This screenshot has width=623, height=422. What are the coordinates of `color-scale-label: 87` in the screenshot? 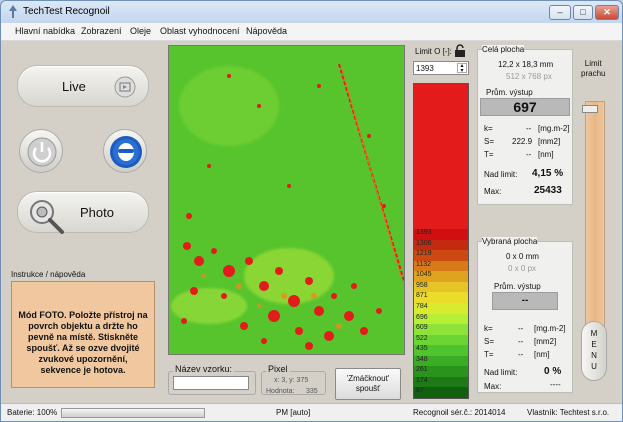 It's located at (441, 392).